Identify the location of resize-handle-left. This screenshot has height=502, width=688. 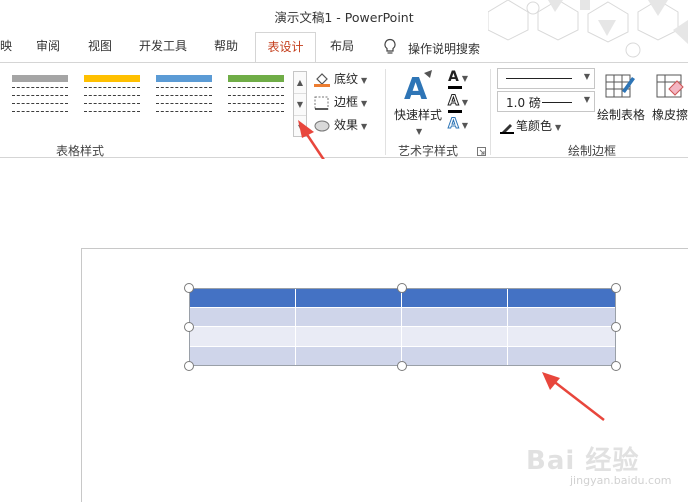
(189, 327).